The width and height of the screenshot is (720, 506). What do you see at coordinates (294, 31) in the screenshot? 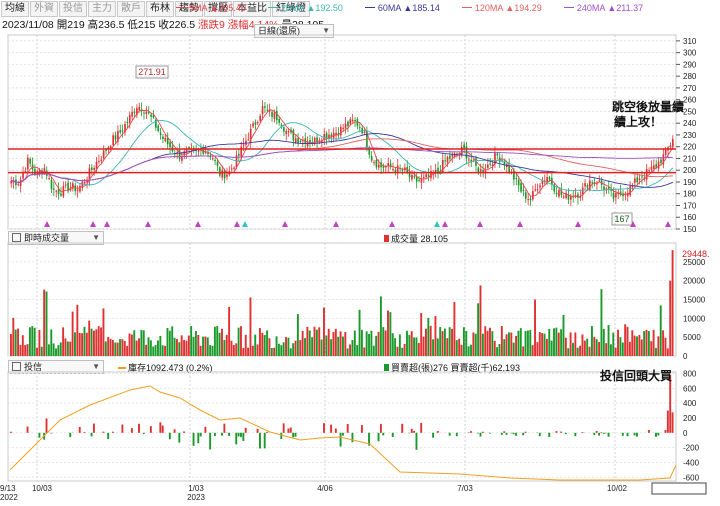
I see `period-select: 日線(還原) ▼` at bounding box center [294, 31].